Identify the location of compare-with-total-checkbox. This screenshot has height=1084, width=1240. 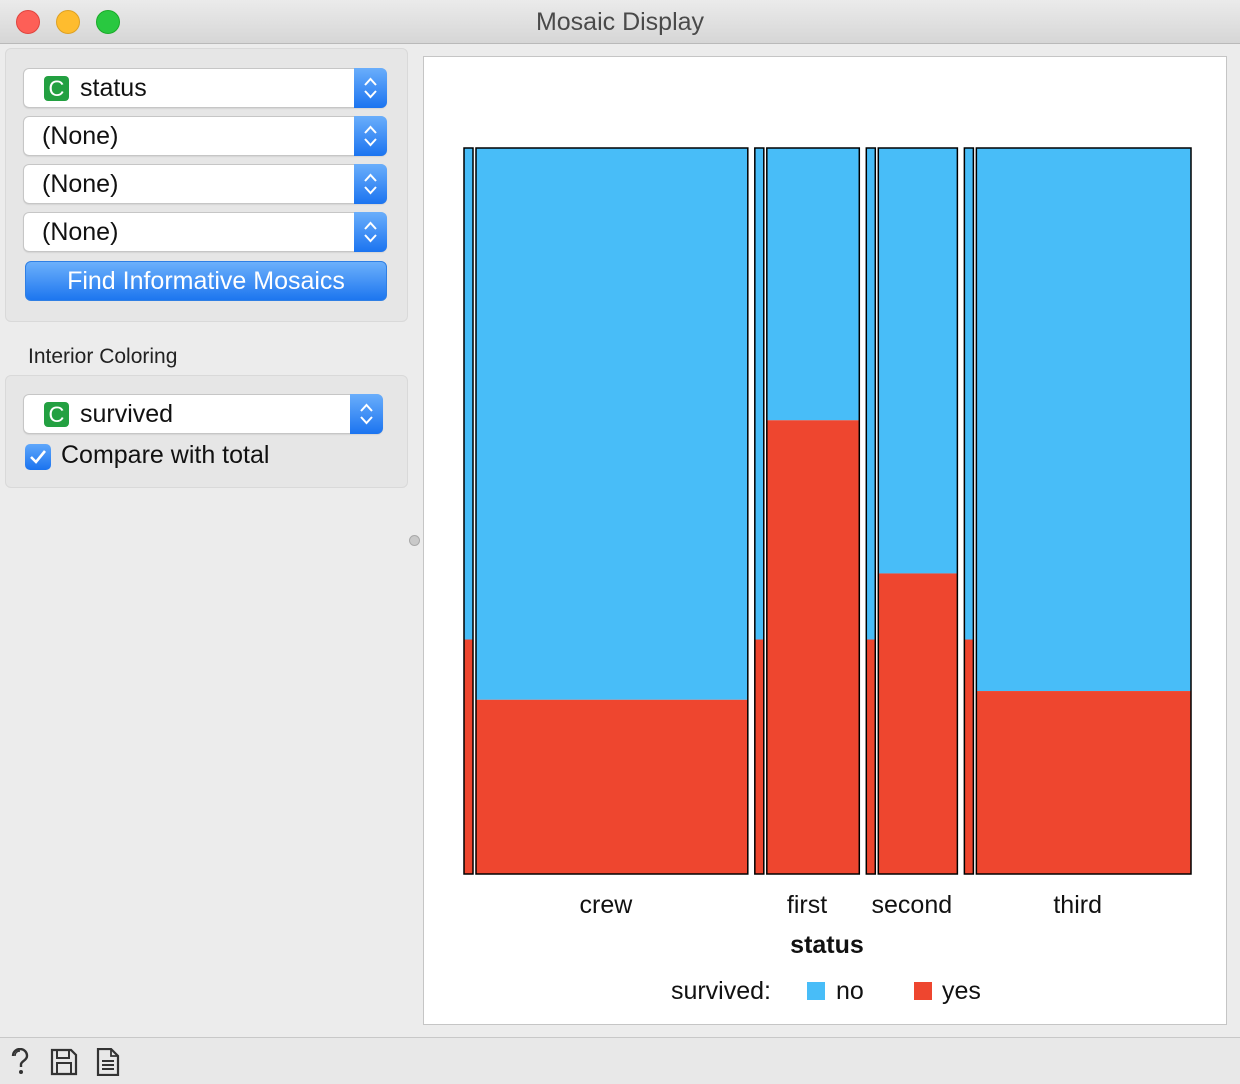
(38, 457).